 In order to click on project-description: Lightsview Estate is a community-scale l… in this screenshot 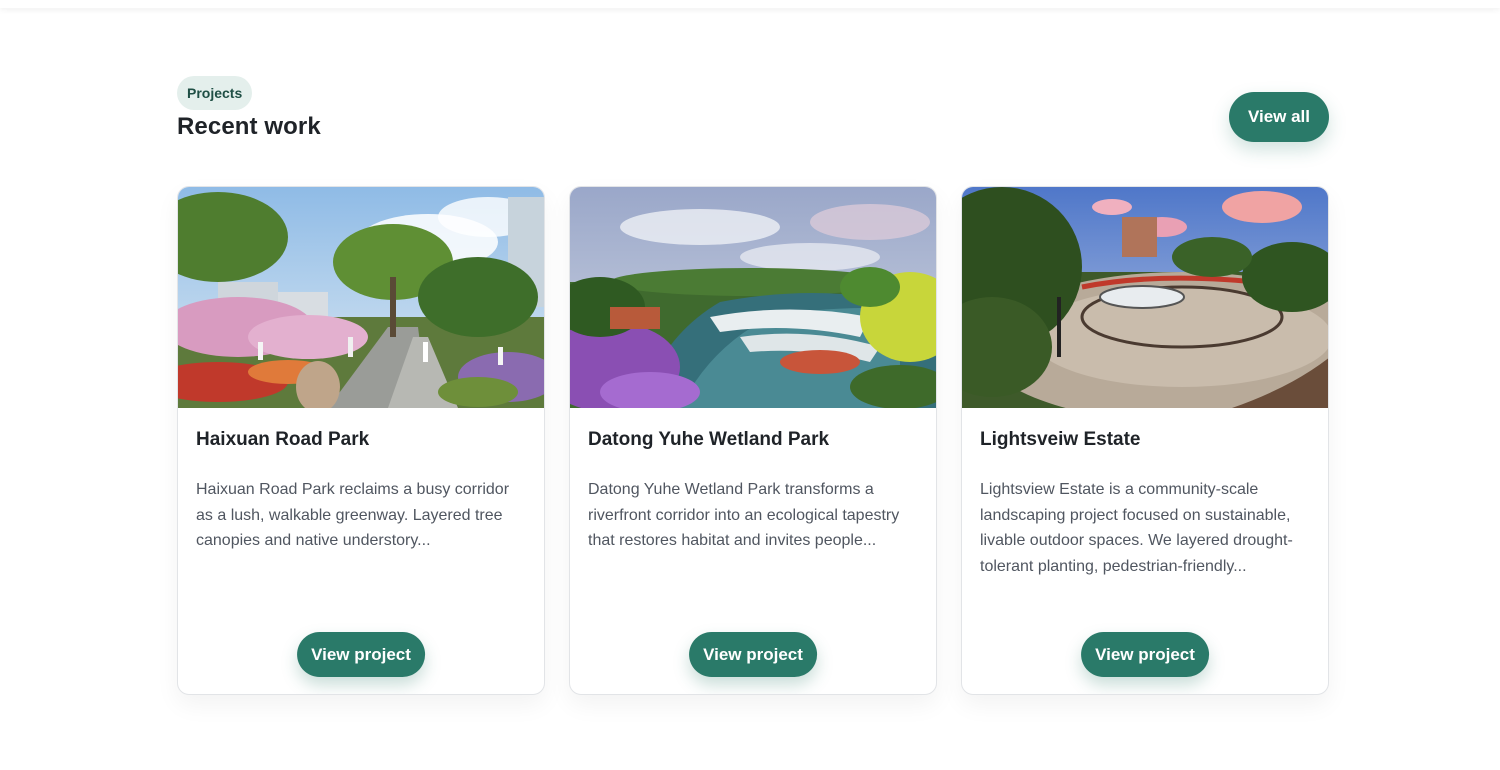, I will do `click(1136, 528)`.